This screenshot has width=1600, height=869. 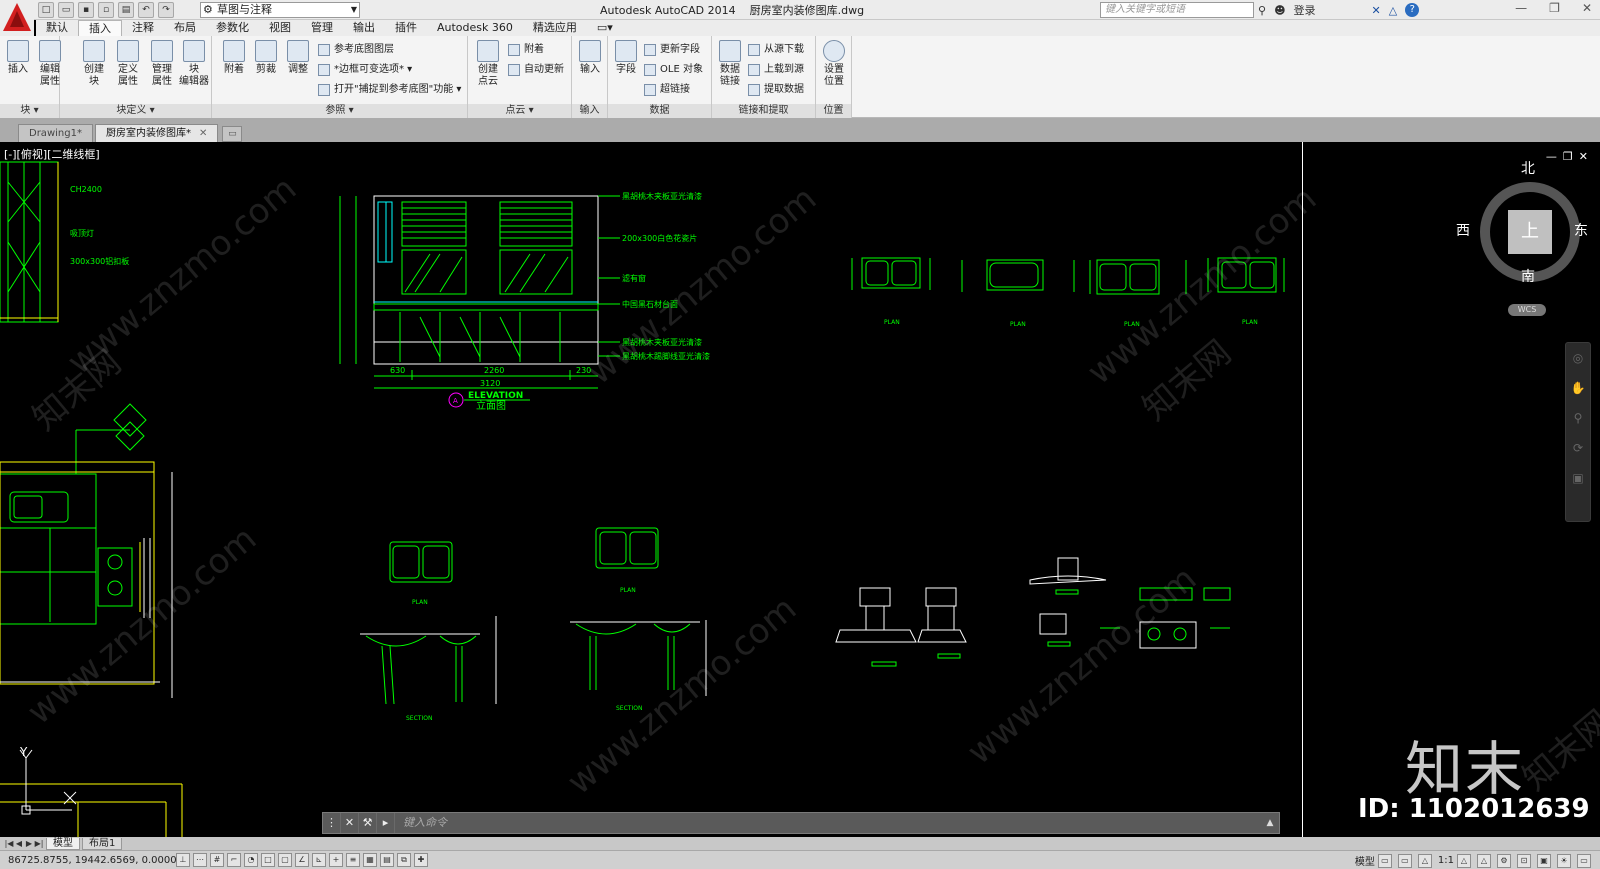 I want to click on tab-insert: 插入, so click(x=100, y=28).